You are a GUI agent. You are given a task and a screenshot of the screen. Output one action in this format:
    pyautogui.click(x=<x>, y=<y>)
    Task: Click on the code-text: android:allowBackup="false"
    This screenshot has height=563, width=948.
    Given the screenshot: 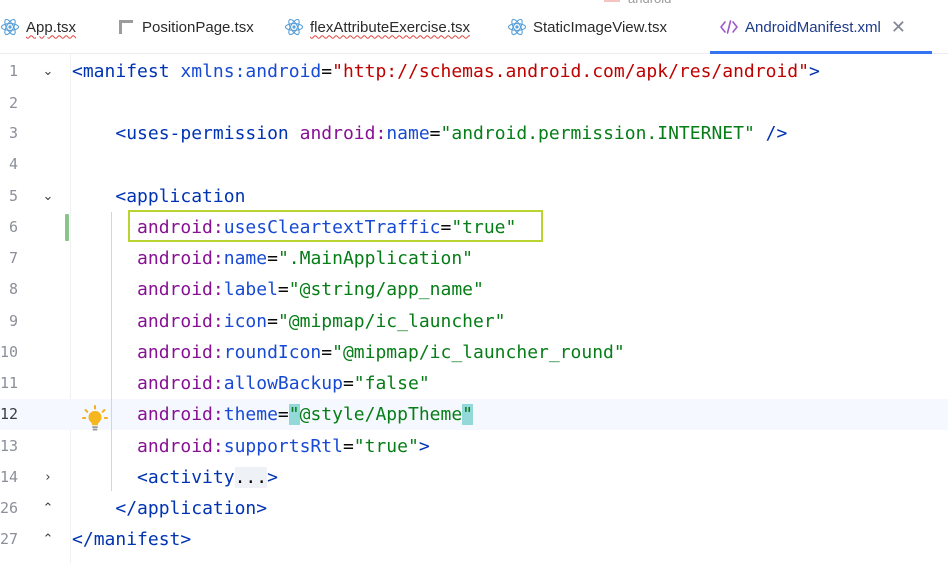 What is the action you would take?
    pyautogui.click(x=251, y=383)
    